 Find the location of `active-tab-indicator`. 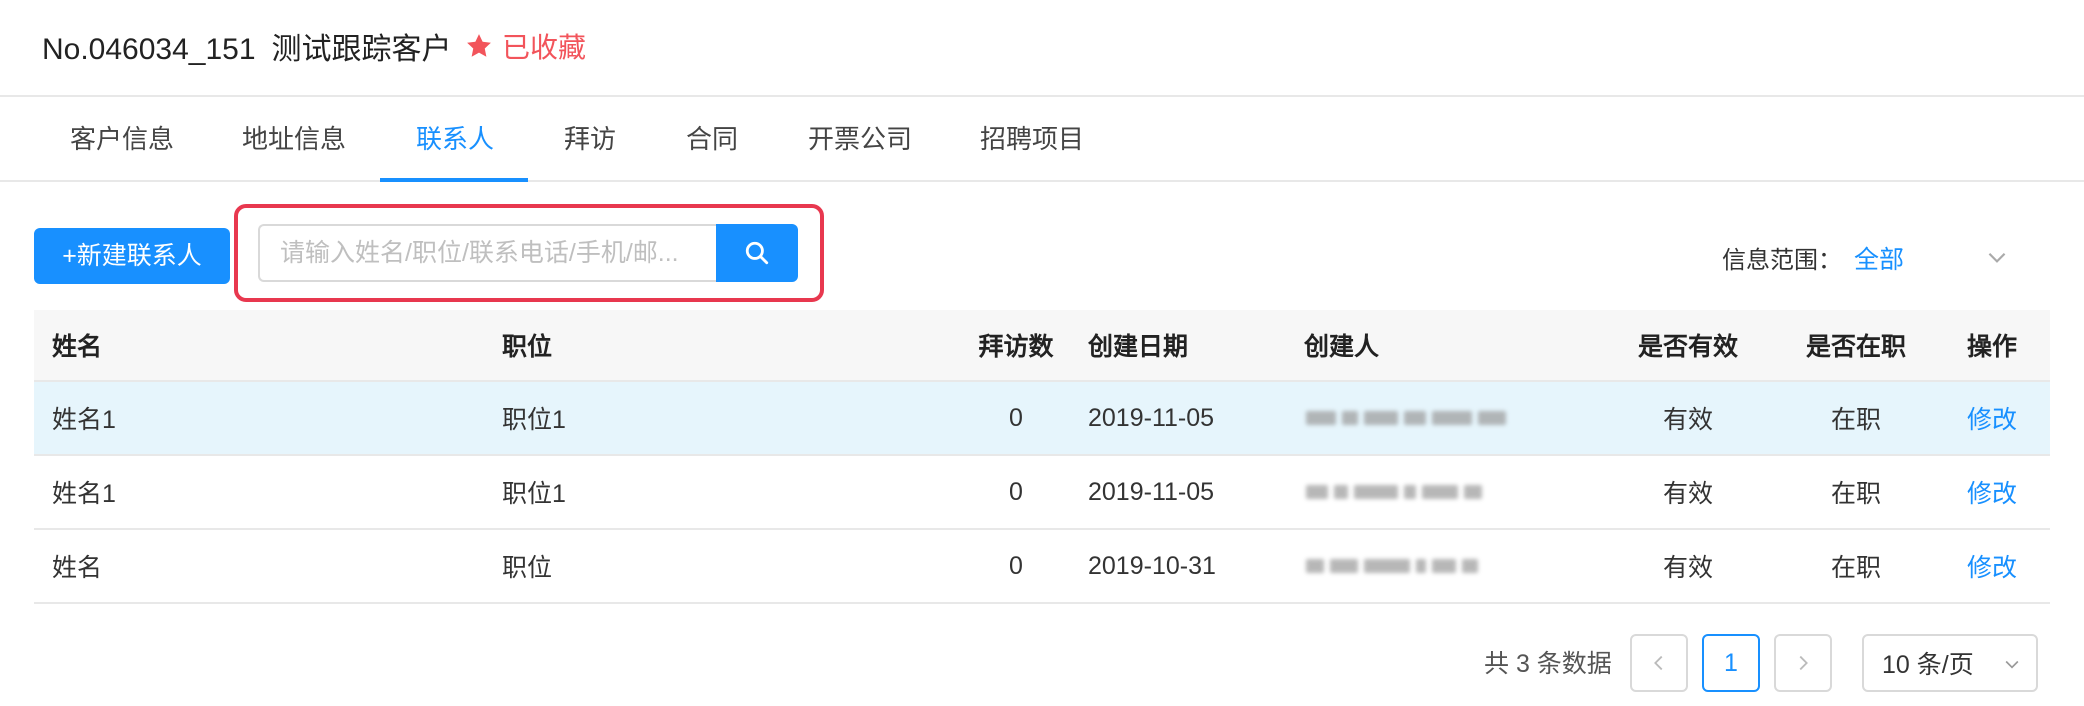

active-tab-indicator is located at coordinates (454, 180).